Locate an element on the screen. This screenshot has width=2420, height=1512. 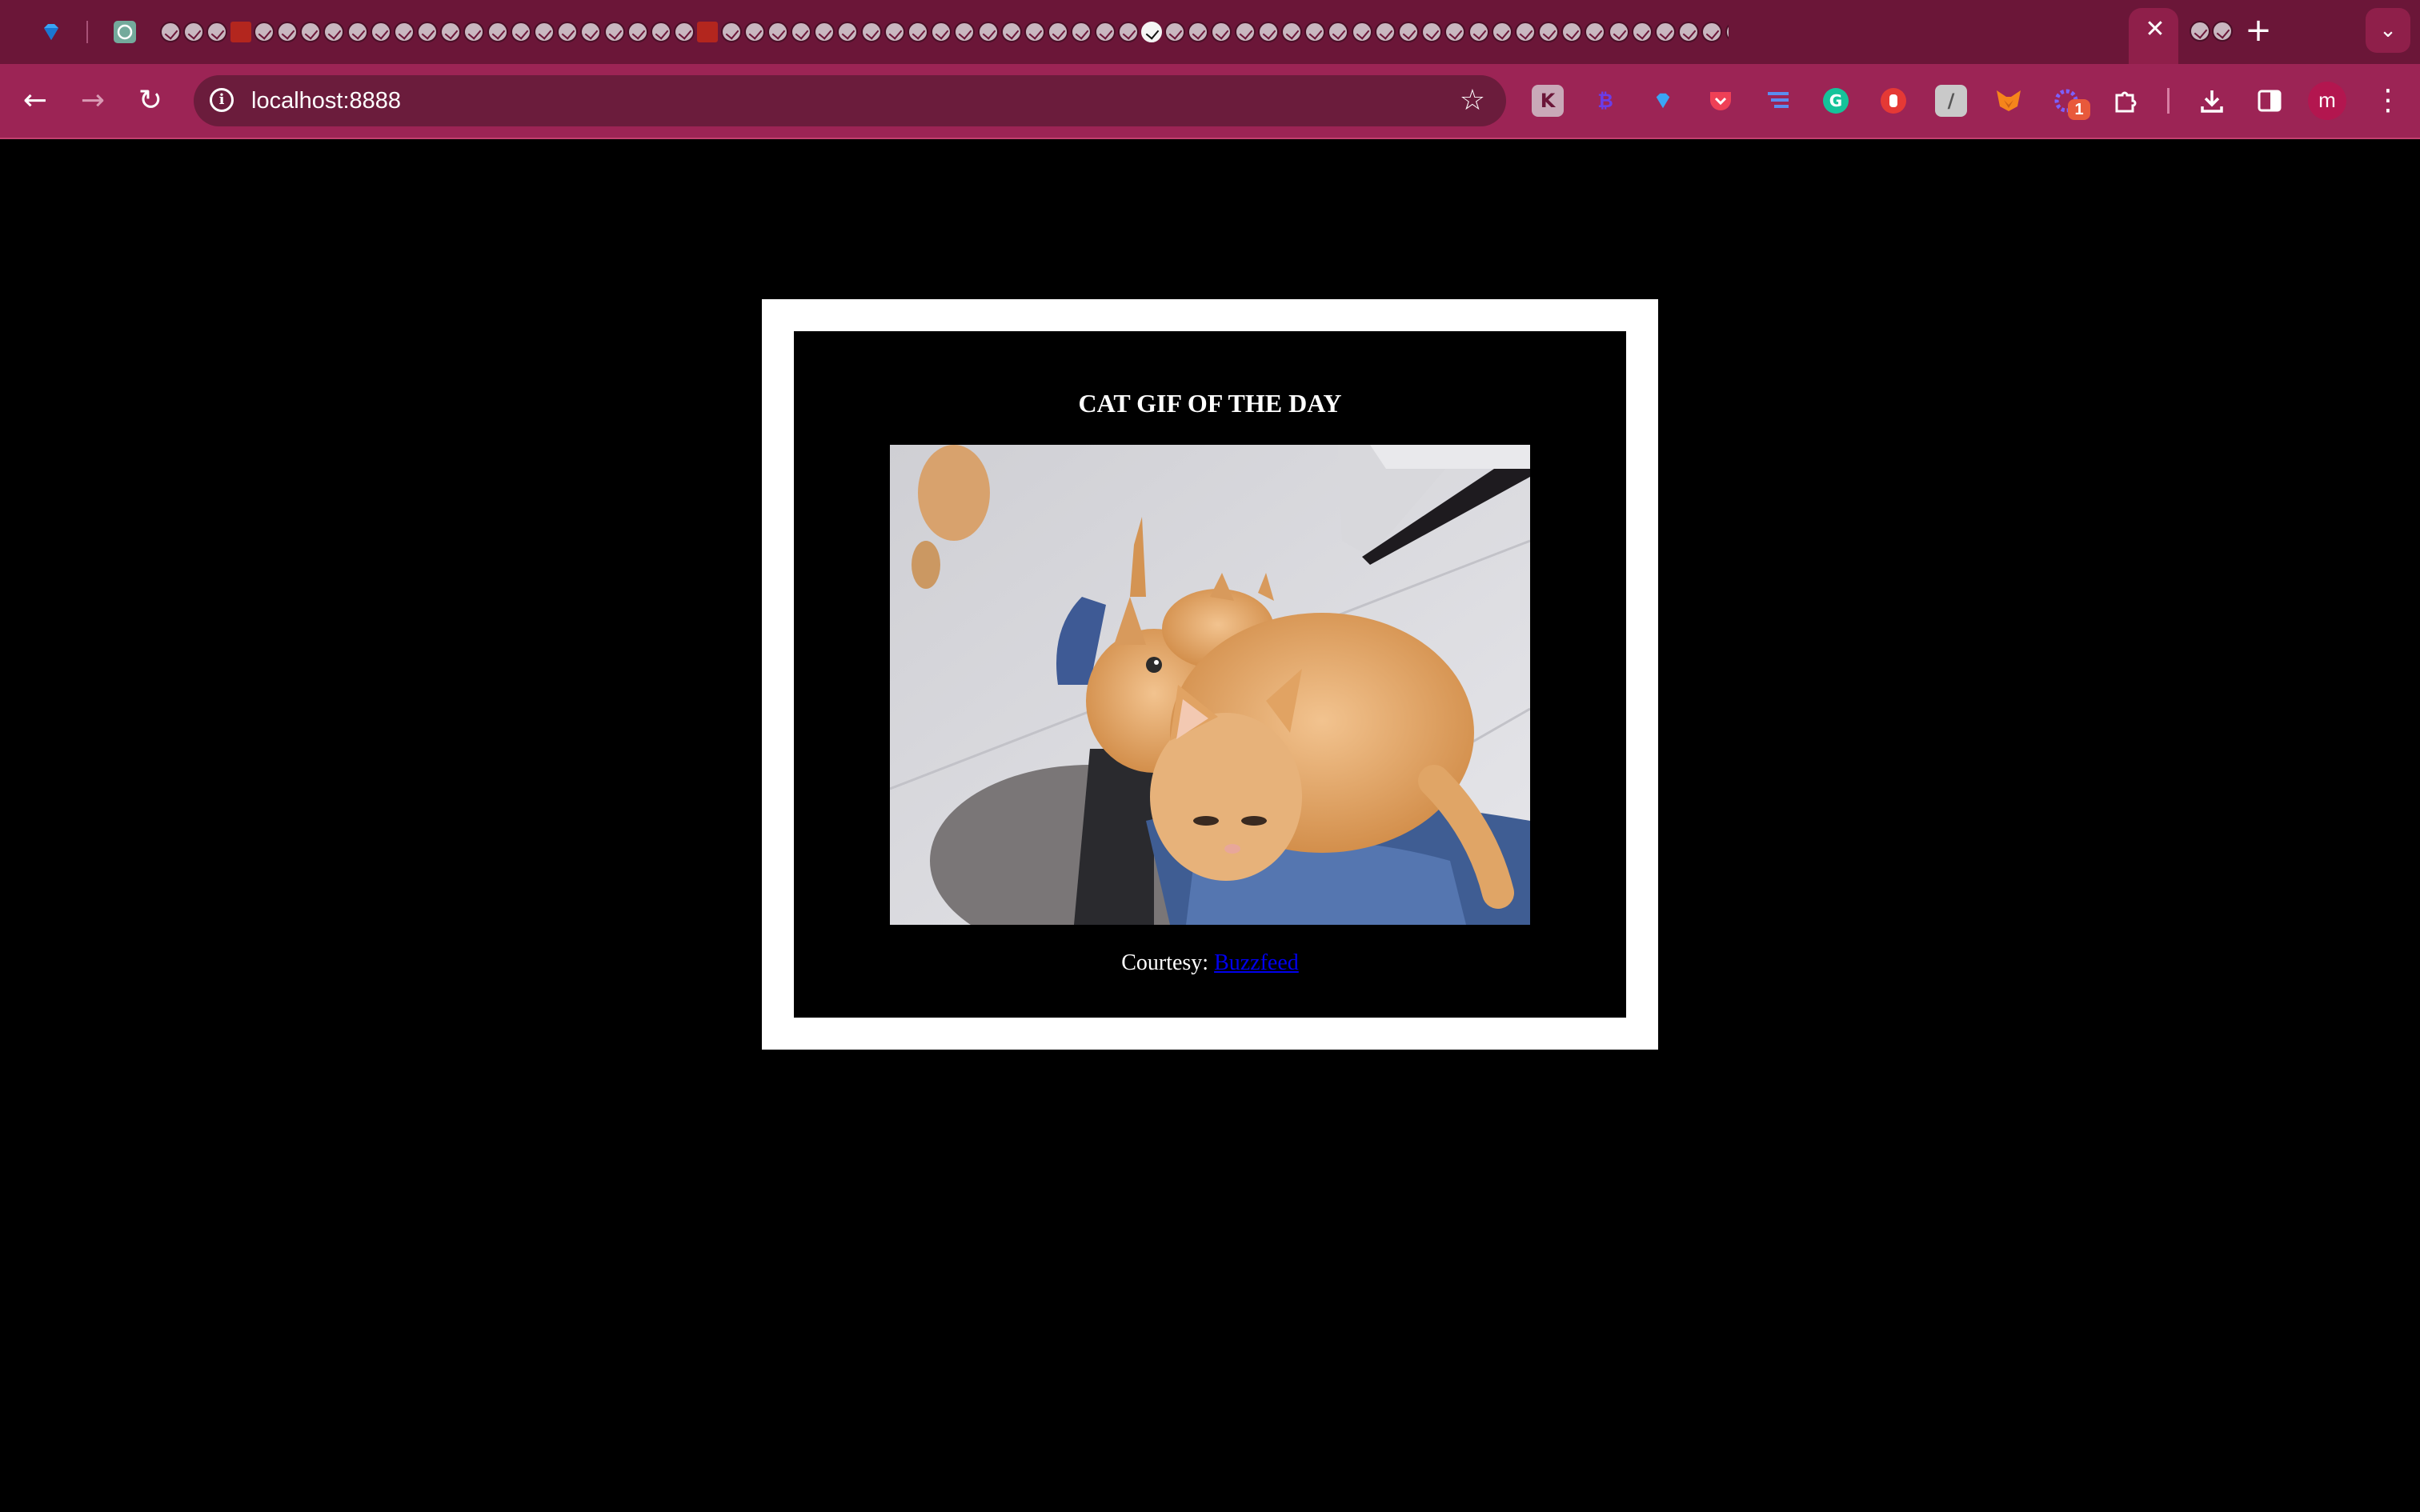
url-text: localhost:8888 is located at coordinates (326, 100).